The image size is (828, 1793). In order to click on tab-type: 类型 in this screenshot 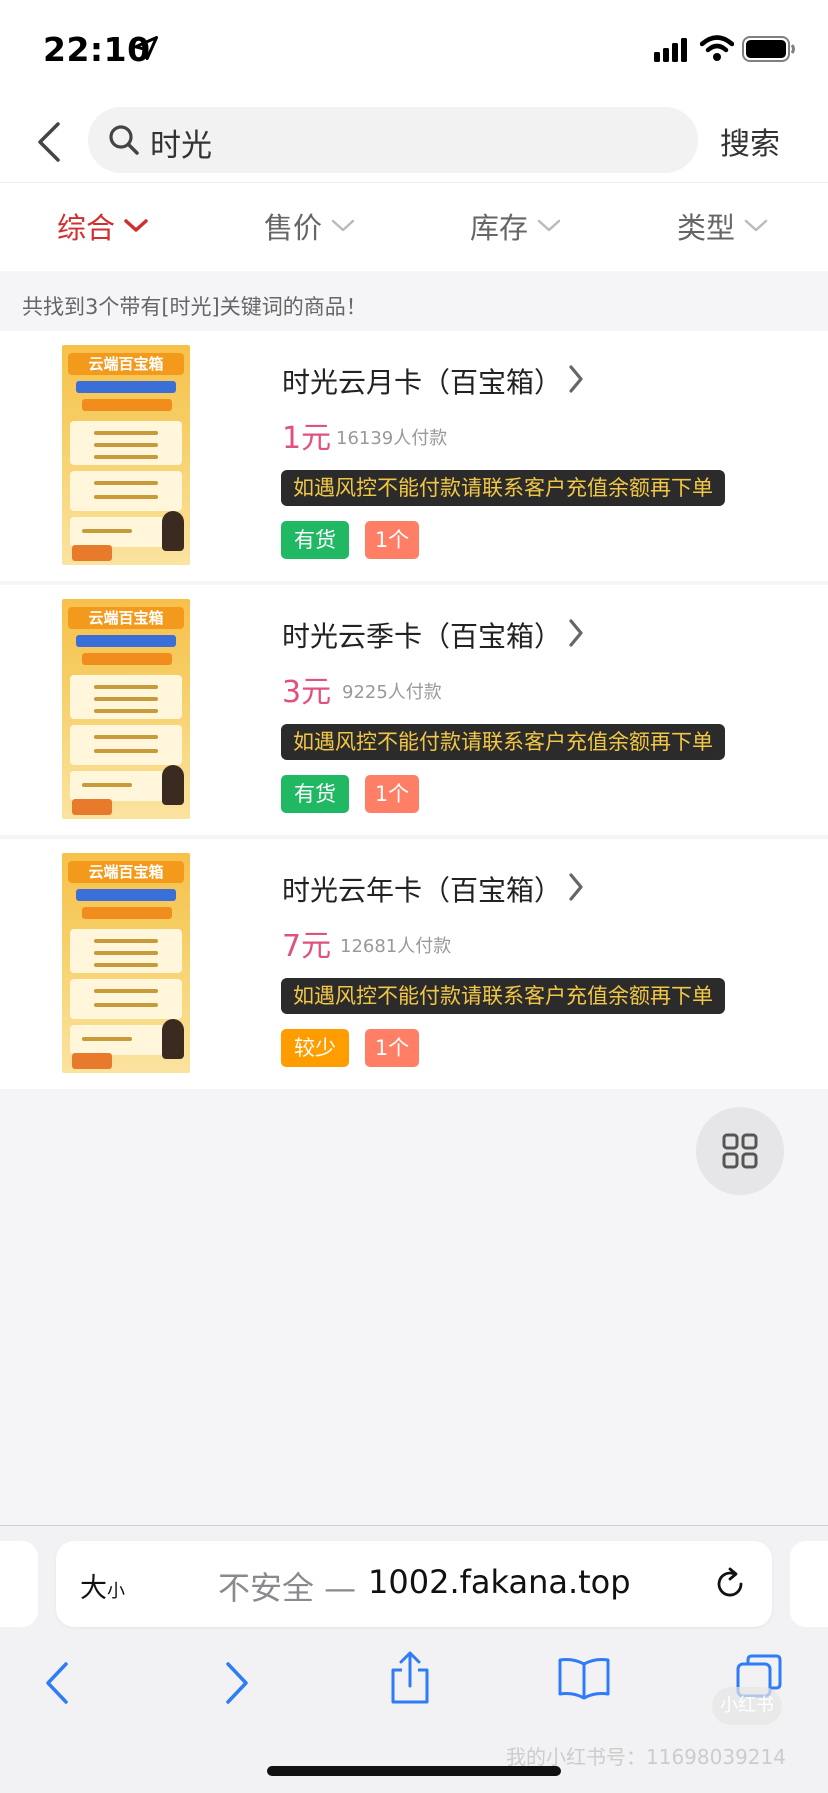, I will do `click(723, 226)`.